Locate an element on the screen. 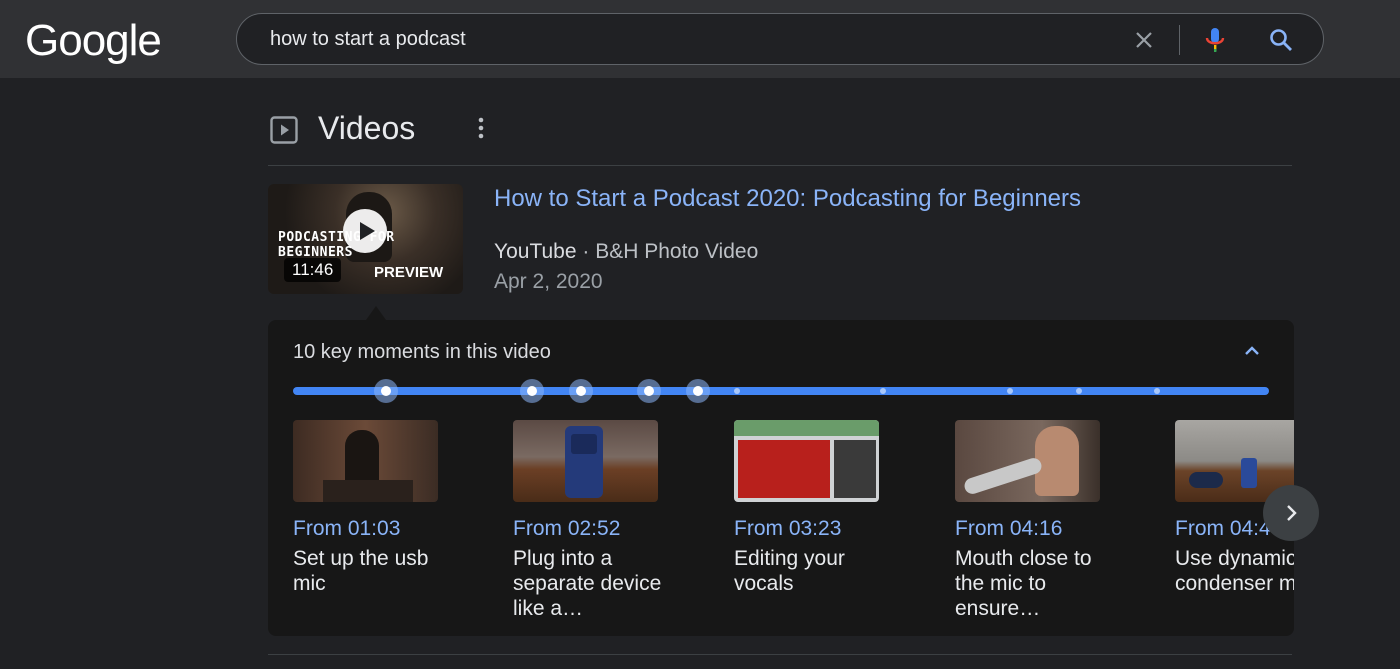 This screenshot has height=669, width=1400. videos-section-header: Videos is located at coordinates (780, 133).